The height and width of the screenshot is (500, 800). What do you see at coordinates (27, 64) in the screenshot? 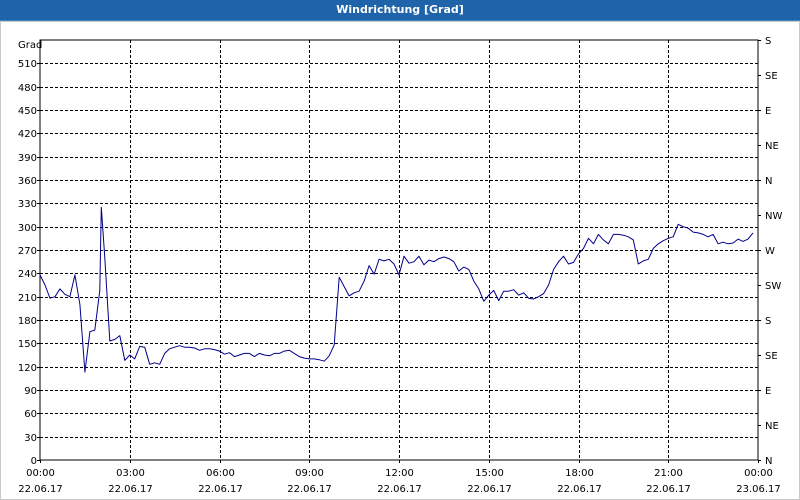
I see `y-tick-label: 510` at bounding box center [27, 64].